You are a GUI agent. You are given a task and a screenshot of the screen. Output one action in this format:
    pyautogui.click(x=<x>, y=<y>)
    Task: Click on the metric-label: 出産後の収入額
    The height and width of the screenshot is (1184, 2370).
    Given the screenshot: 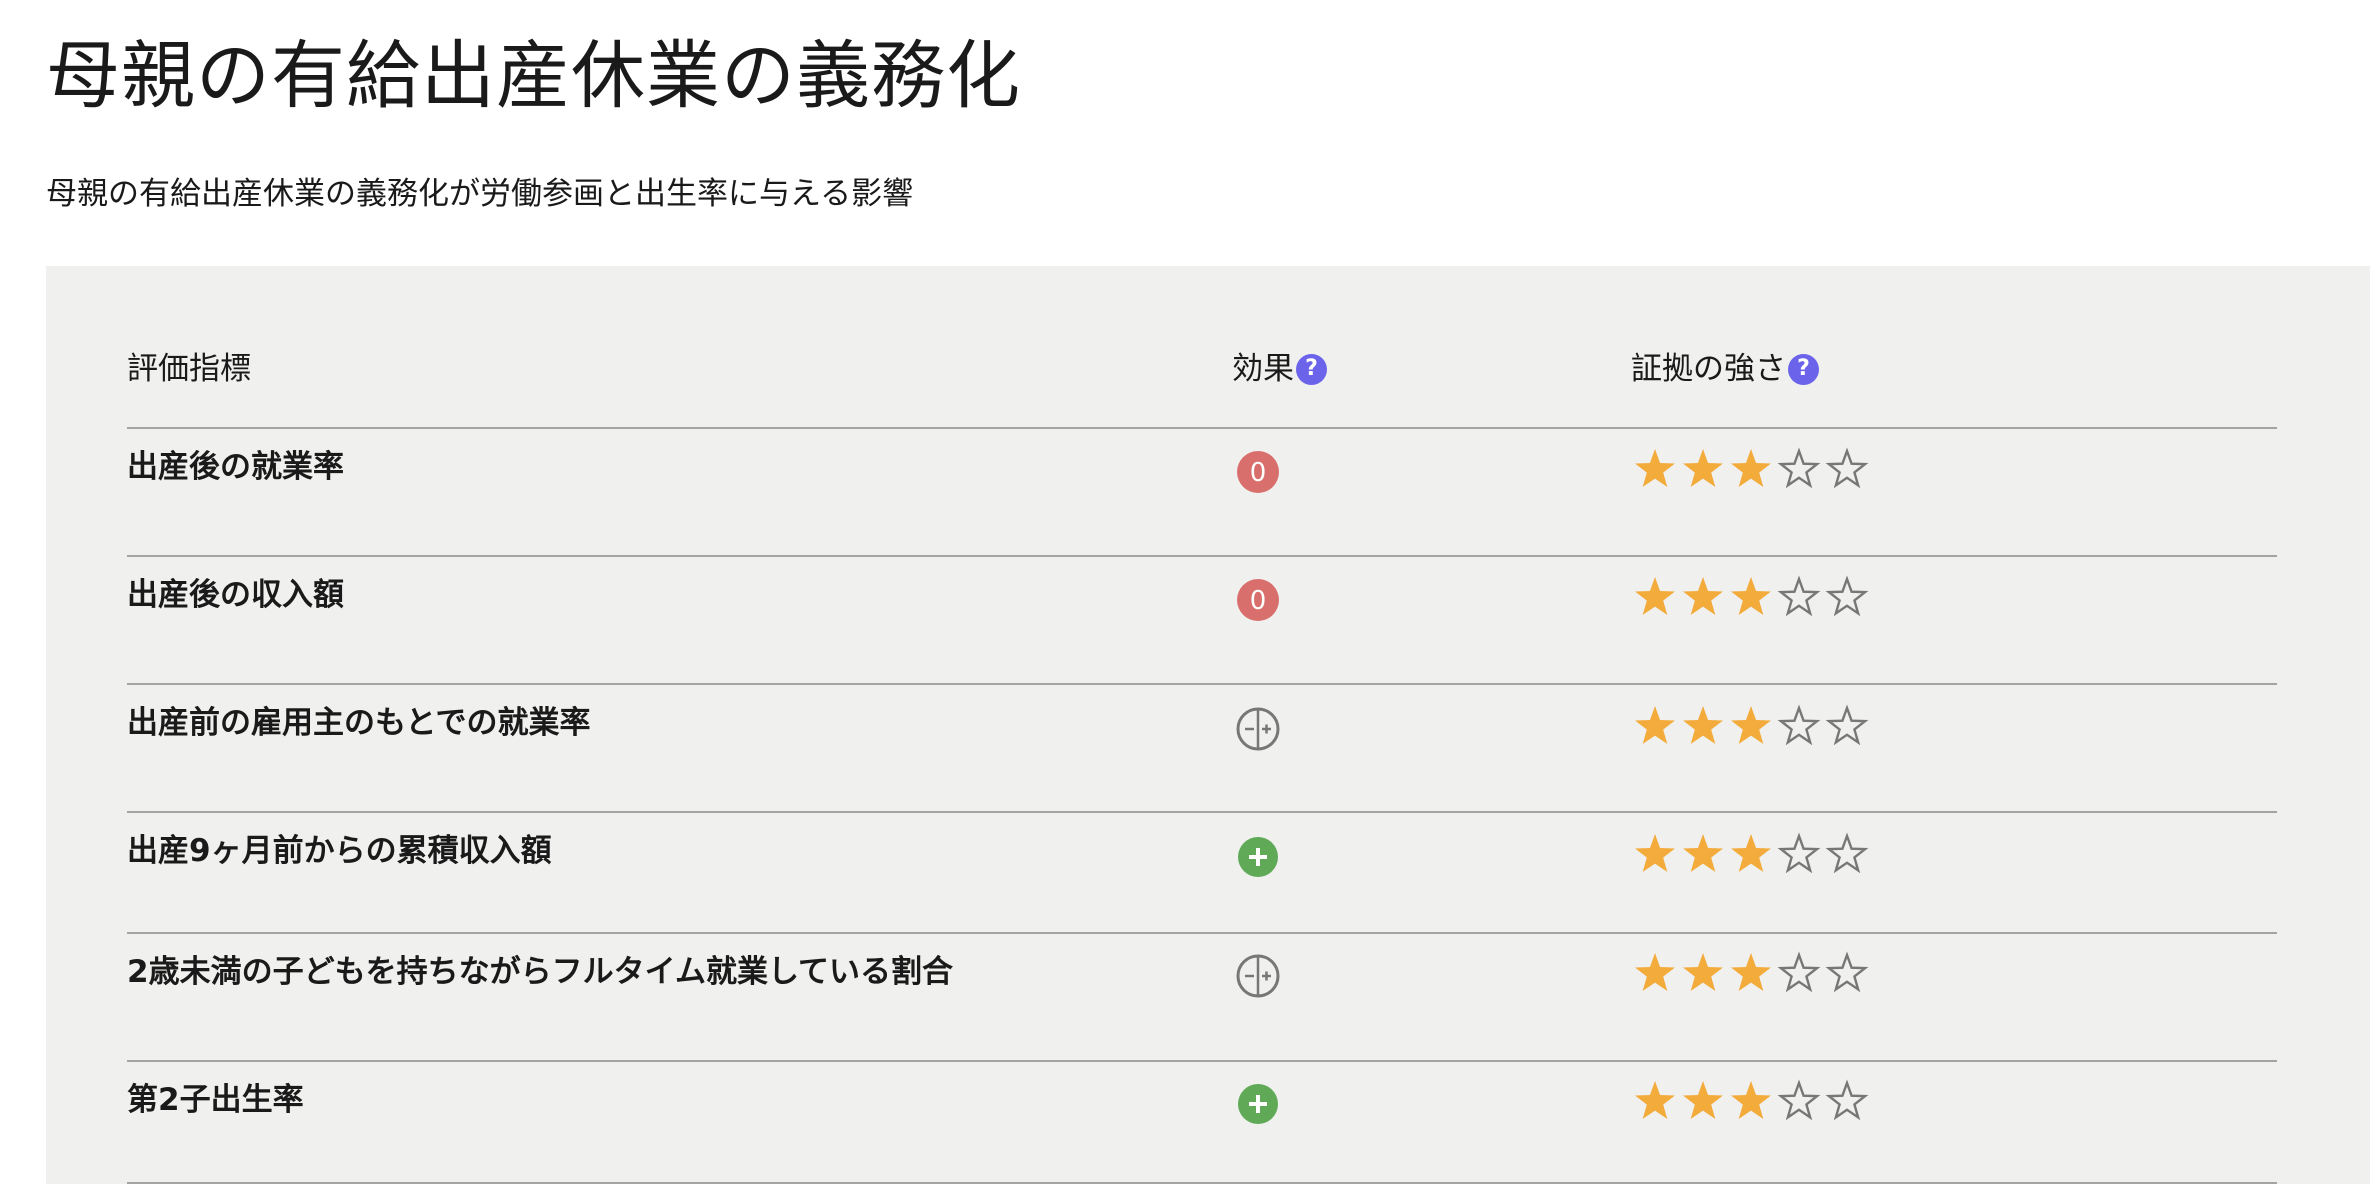 What is the action you would take?
    pyautogui.click(x=235, y=595)
    